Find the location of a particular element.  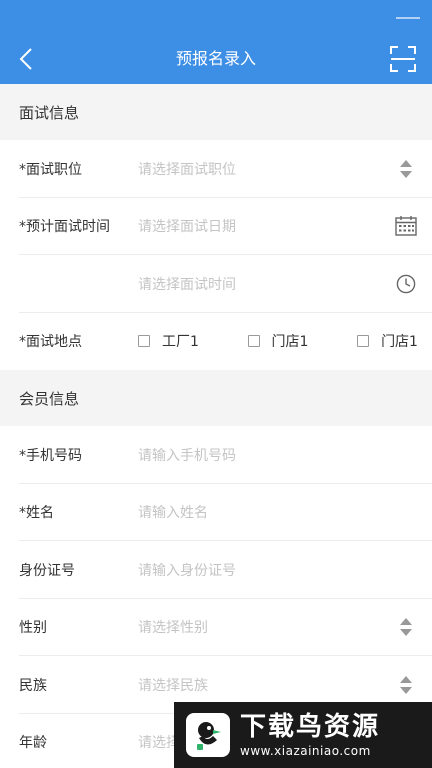

interview-date-row: *预计面试时间 请选择面试日期 is located at coordinates (216, 227).